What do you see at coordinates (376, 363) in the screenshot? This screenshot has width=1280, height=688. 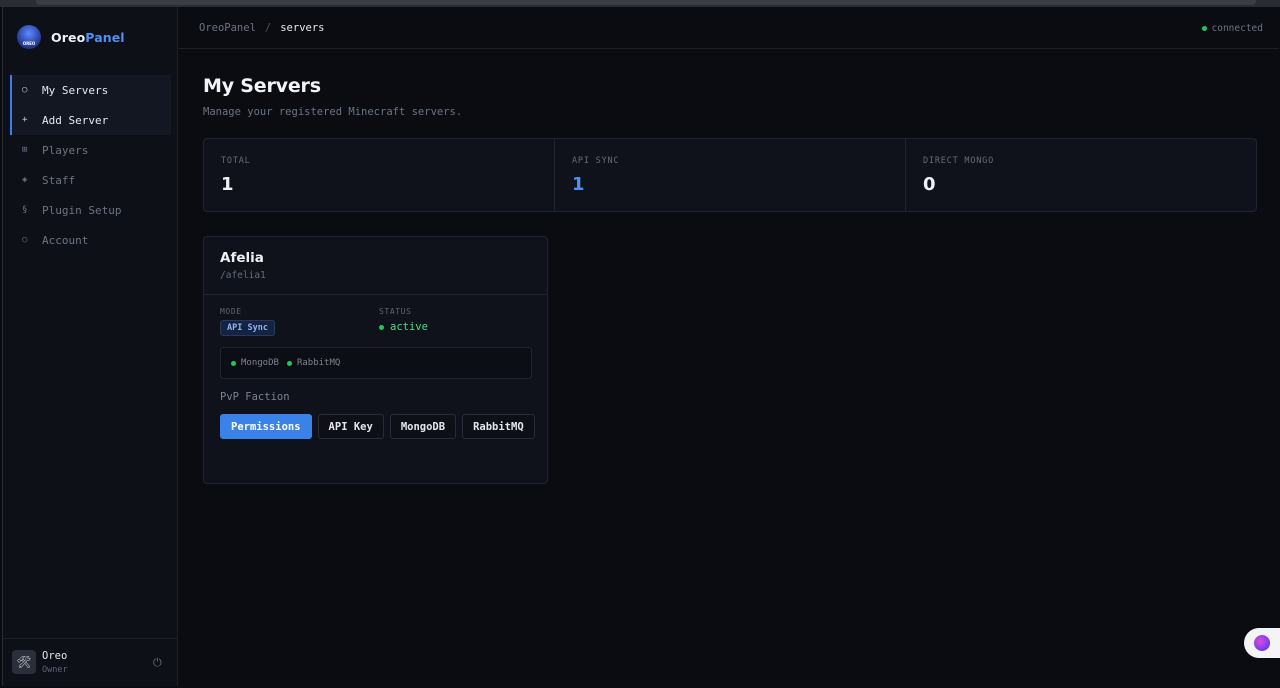 I see `connections-box: MongoDB RabbitMQ` at bounding box center [376, 363].